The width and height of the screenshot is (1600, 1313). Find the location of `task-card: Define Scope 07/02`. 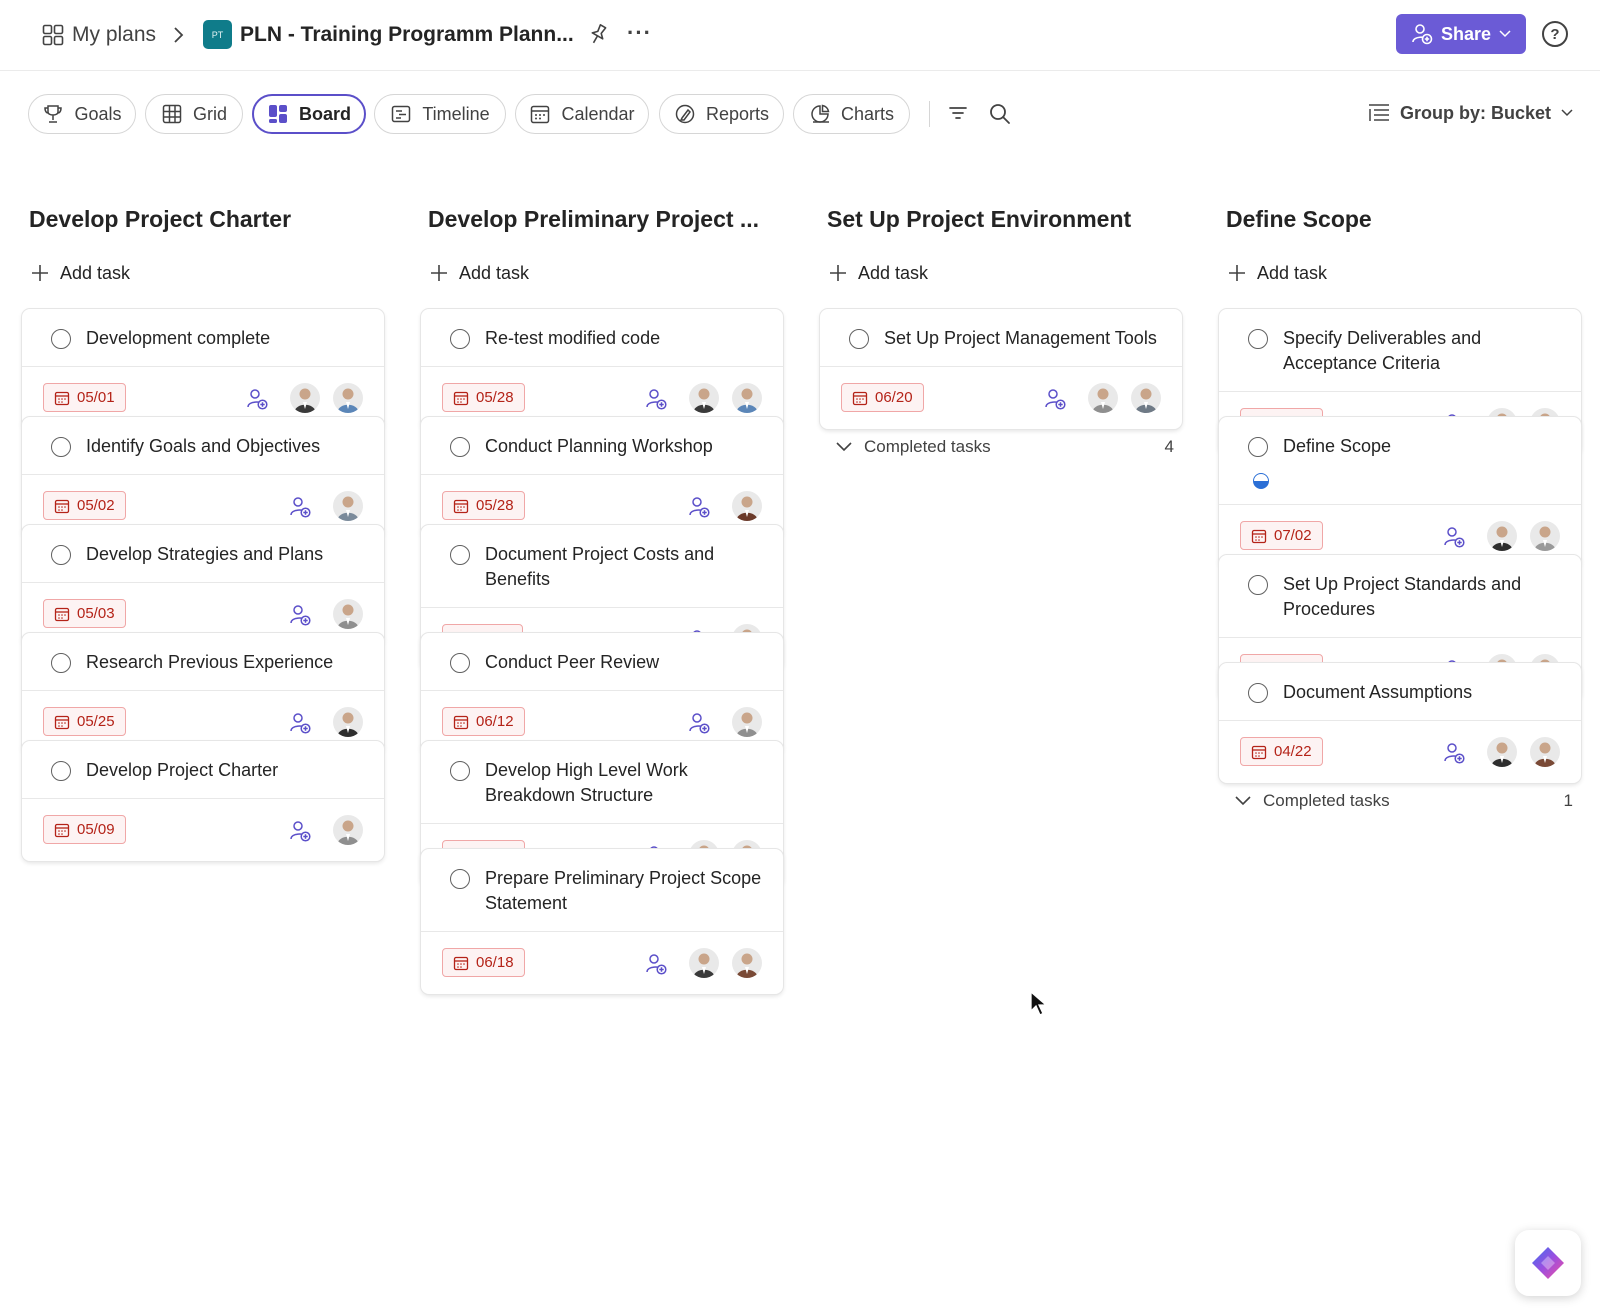

task-card: Define Scope 07/02 is located at coordinates (1400, 492).